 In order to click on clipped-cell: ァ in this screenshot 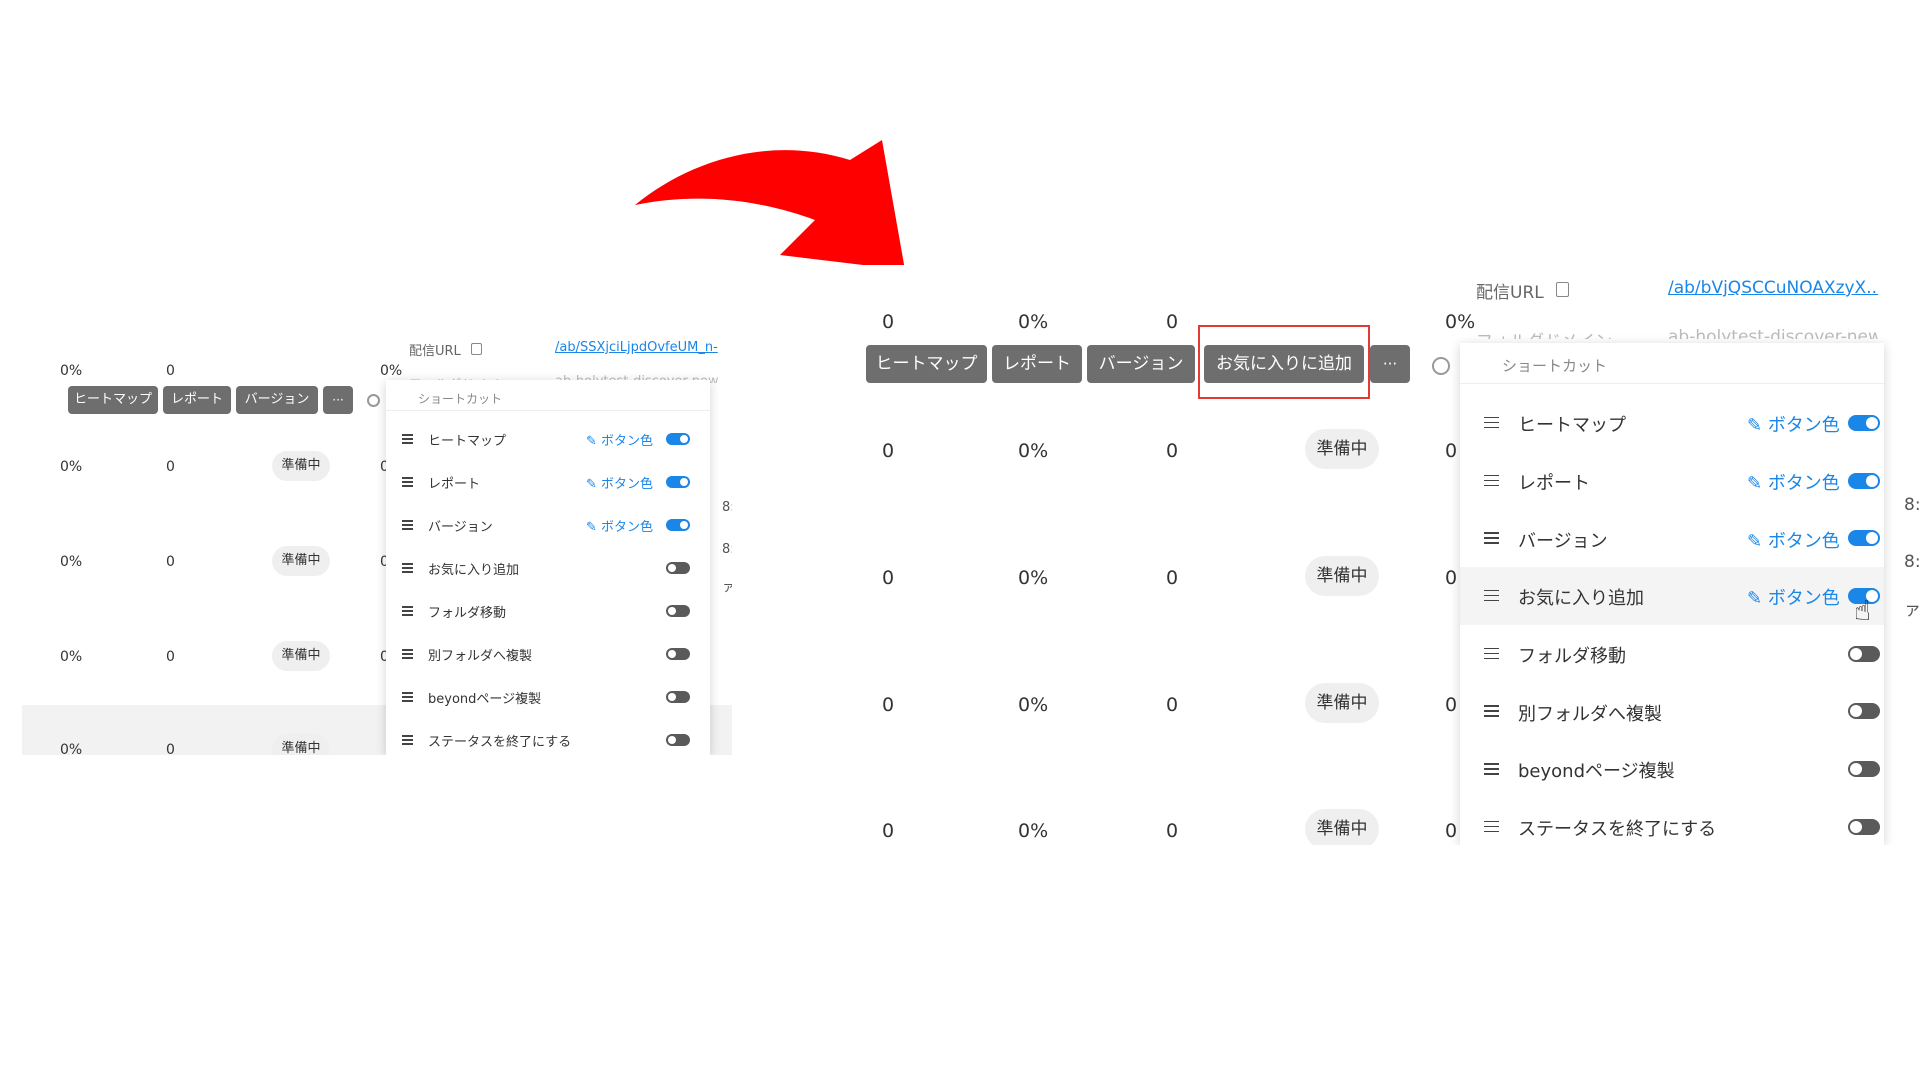, I will do `click(1912, 610)`.